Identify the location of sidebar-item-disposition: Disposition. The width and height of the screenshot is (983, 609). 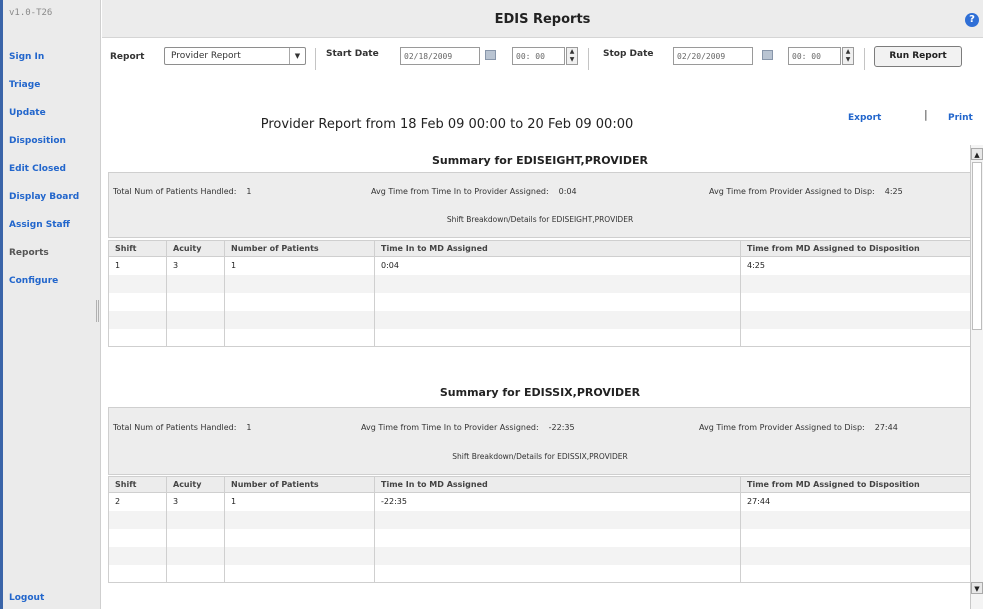
(37, 141).